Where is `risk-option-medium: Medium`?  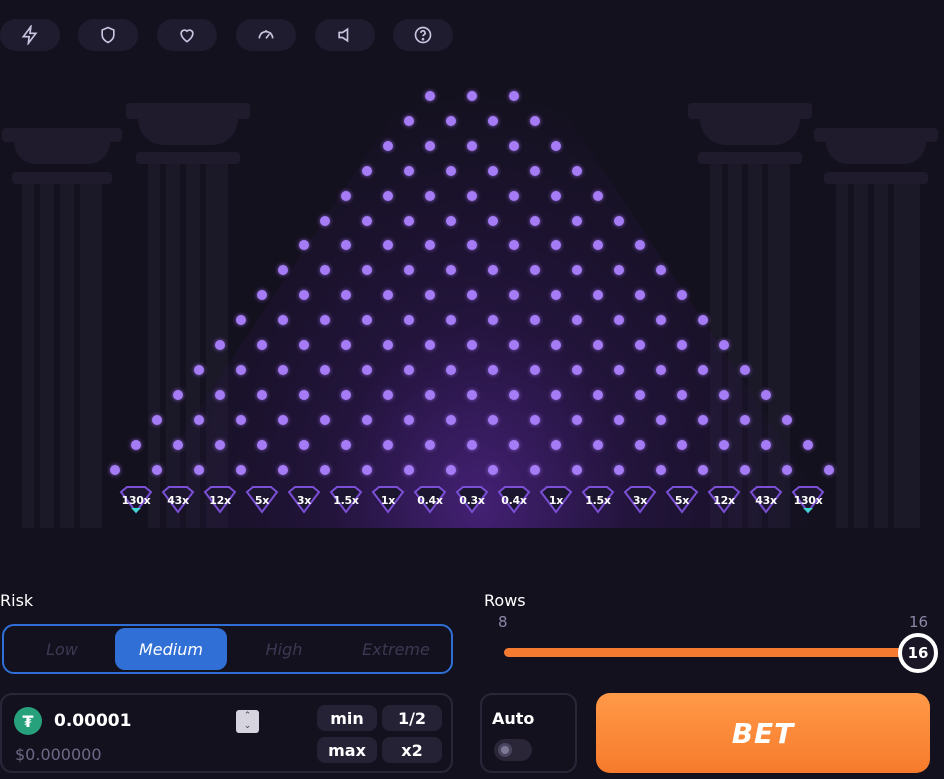 risk-option-medium: Medium is located at coordinates (171, 649).